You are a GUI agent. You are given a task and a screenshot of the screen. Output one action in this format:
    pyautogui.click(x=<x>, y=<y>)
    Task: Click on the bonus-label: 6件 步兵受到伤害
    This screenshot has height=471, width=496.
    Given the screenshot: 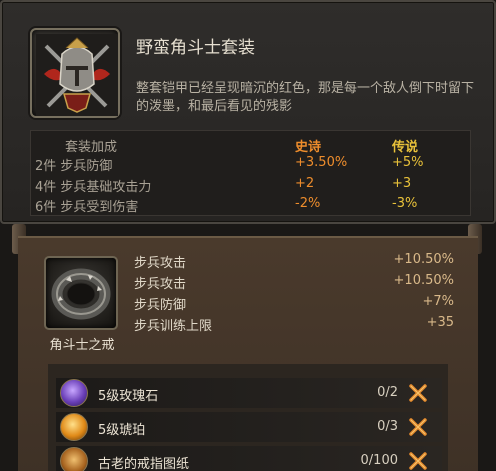 What is the action you would take?
    pyautogui.click(x=87, y=207)
    